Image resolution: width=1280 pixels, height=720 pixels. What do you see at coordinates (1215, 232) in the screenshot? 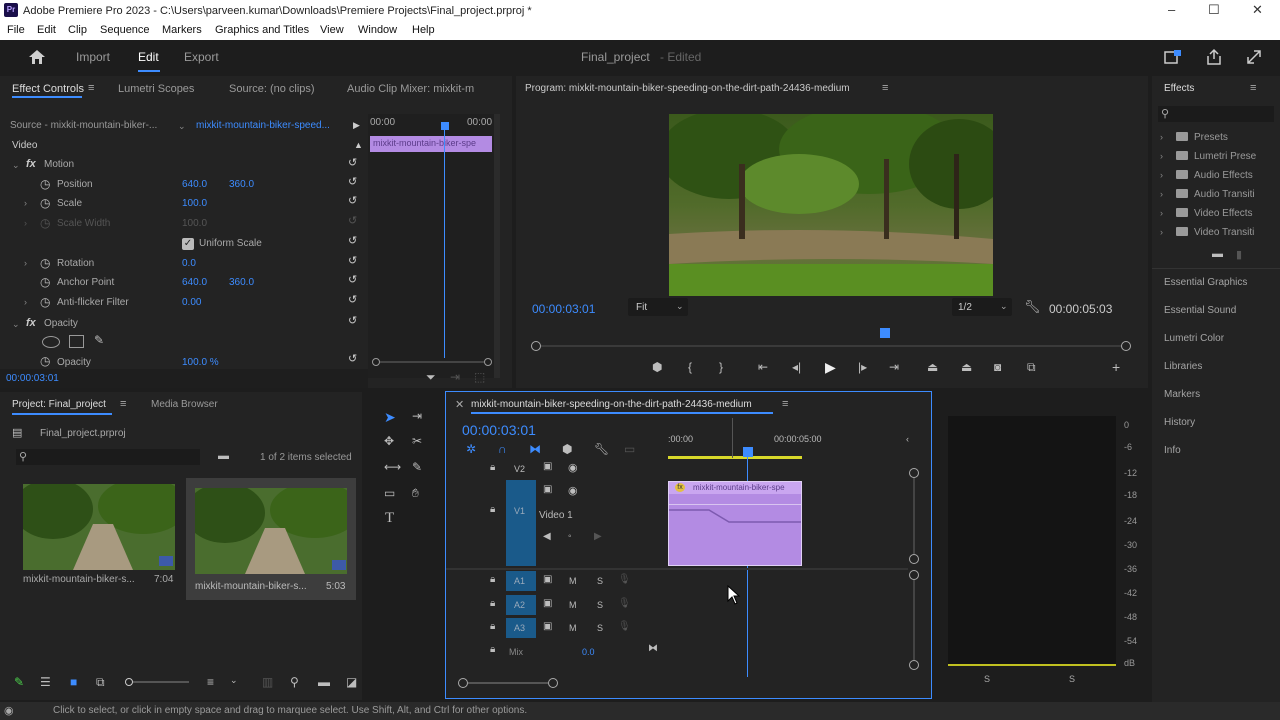
I see `effects-item-video-transitions: Video Transiti` at bounding box center [1215, 232].